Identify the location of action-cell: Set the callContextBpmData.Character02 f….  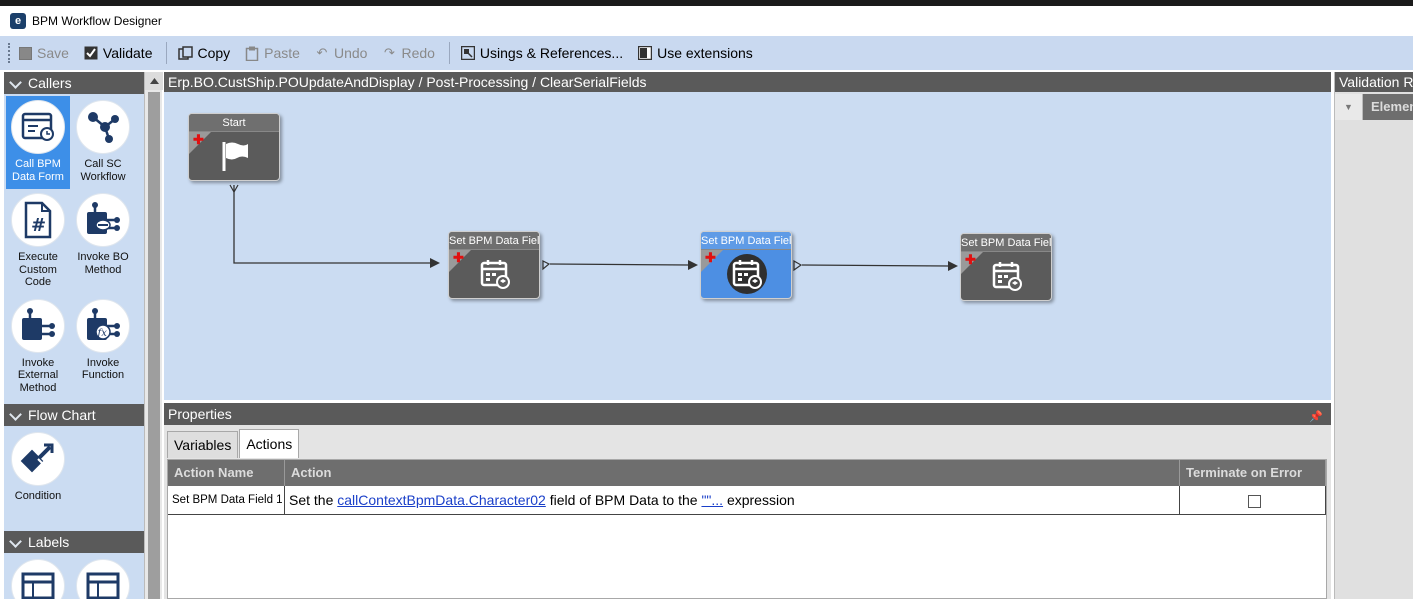
(732, 500).